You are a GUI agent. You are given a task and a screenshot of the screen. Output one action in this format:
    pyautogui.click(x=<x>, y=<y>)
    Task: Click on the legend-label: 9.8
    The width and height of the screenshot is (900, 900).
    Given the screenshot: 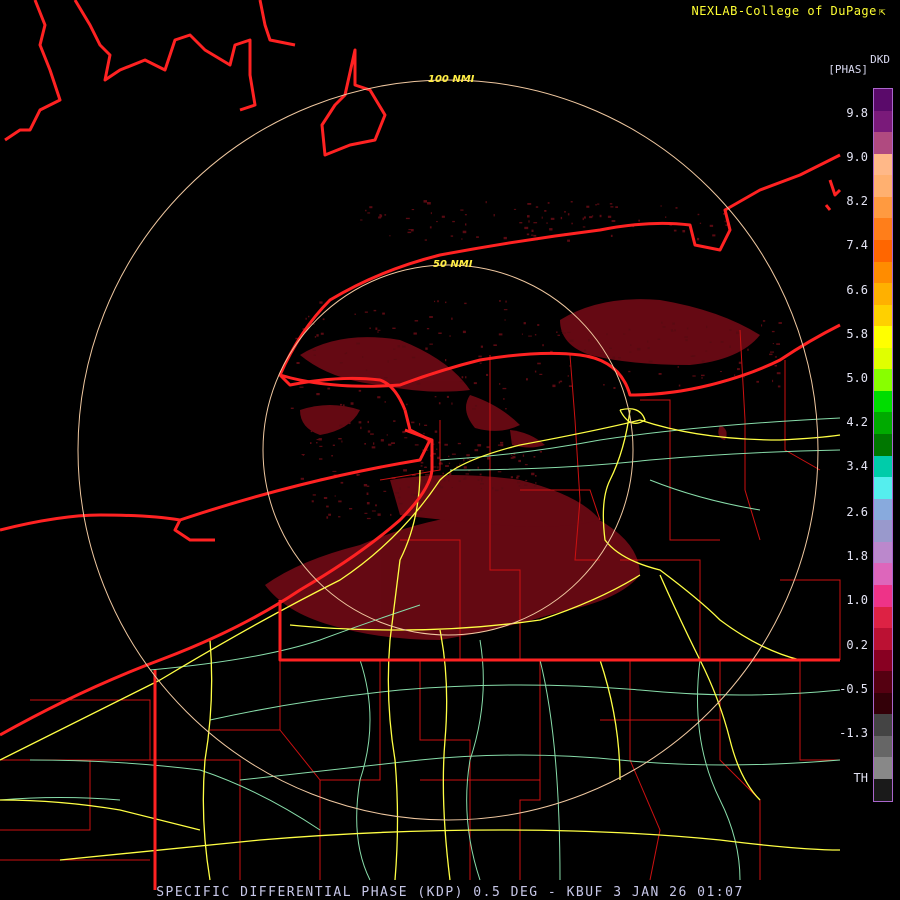 What is the action you would take?
    pyautogui.click(x=857, y=113)
    